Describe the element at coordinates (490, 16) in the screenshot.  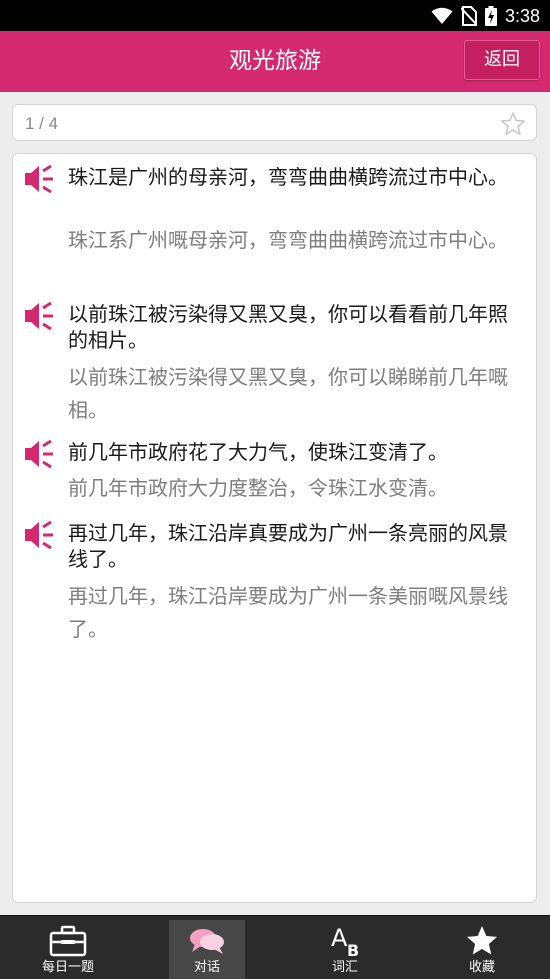
I see `battery-charging-icon` at that location.